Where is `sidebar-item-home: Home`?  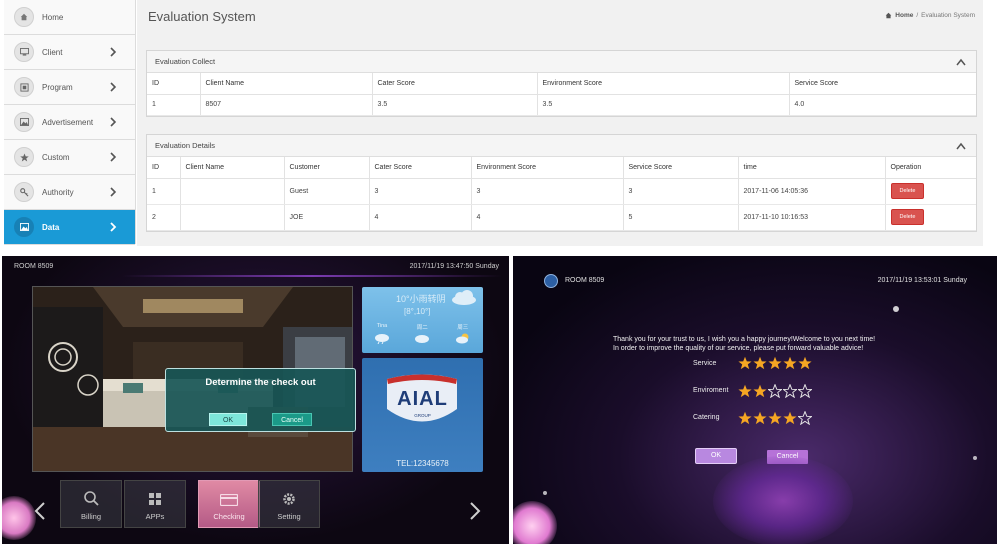
sidebar-item-home: Home is located at coordinates (69, 17).